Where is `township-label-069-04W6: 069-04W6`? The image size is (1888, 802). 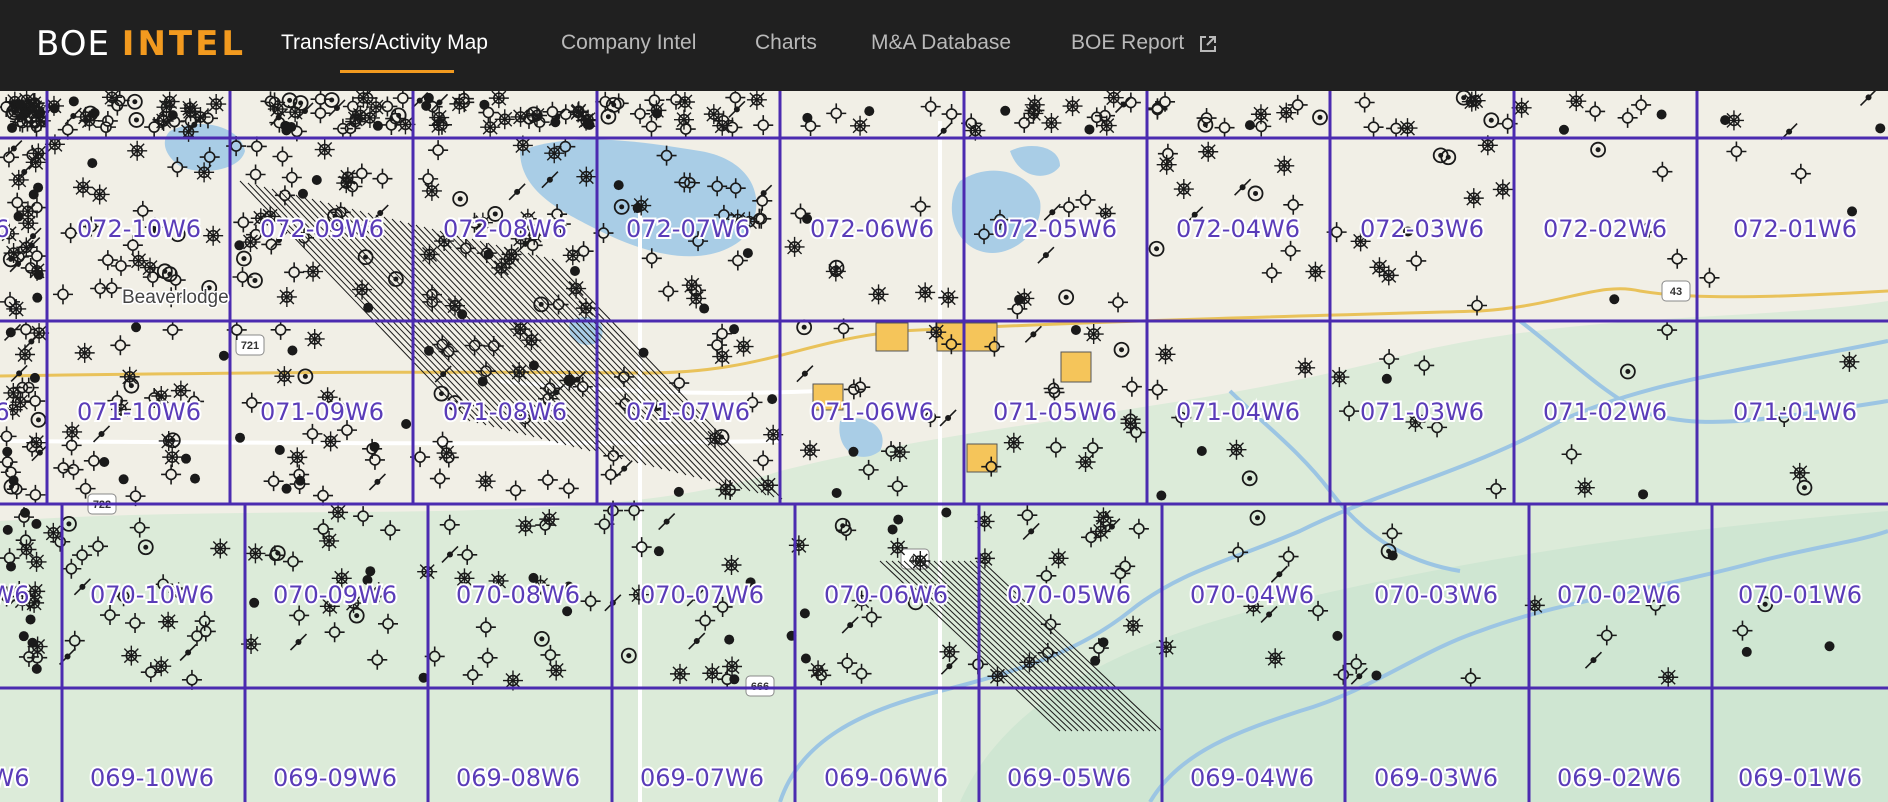
township-label-069-04W6: 069-04W6 is located at coordinates (1252, 778).